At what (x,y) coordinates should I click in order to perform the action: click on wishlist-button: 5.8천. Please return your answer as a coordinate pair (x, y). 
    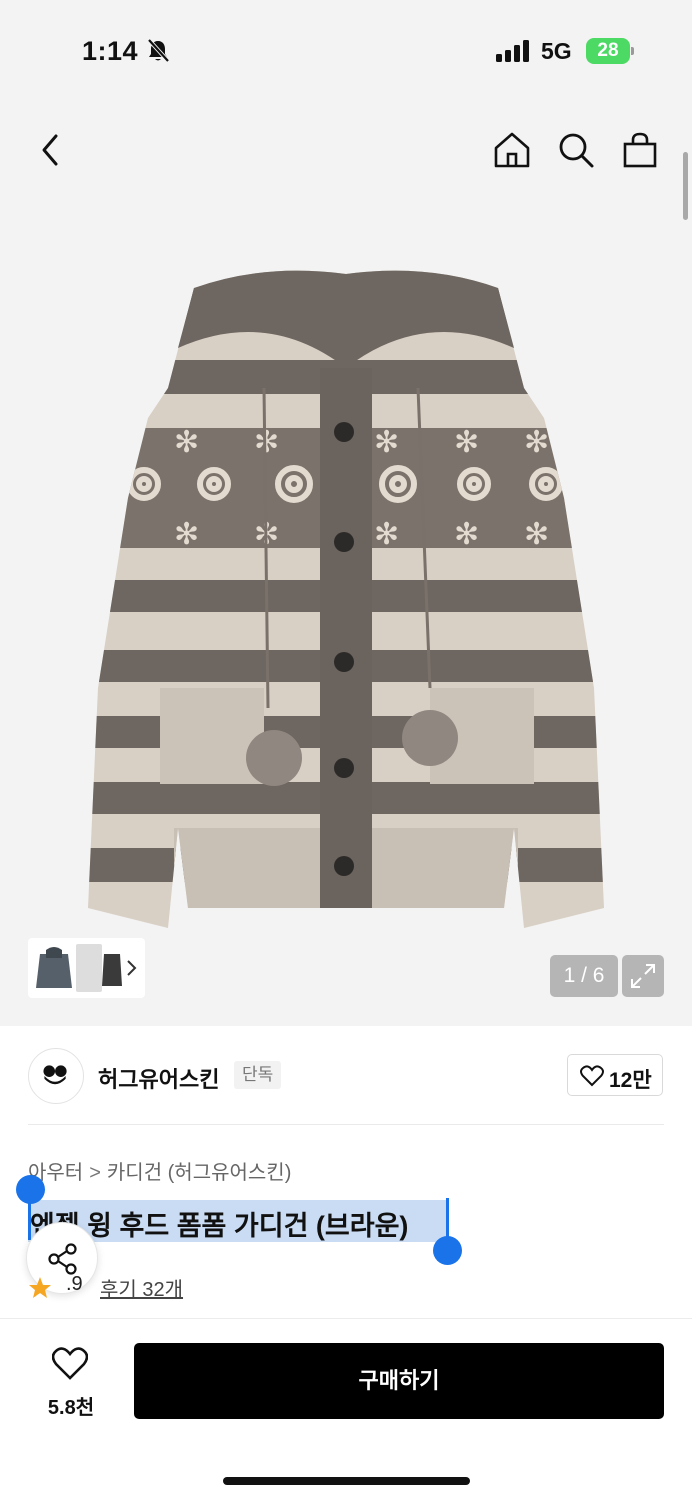
    Looking at the image, I should click on (71, 1387).